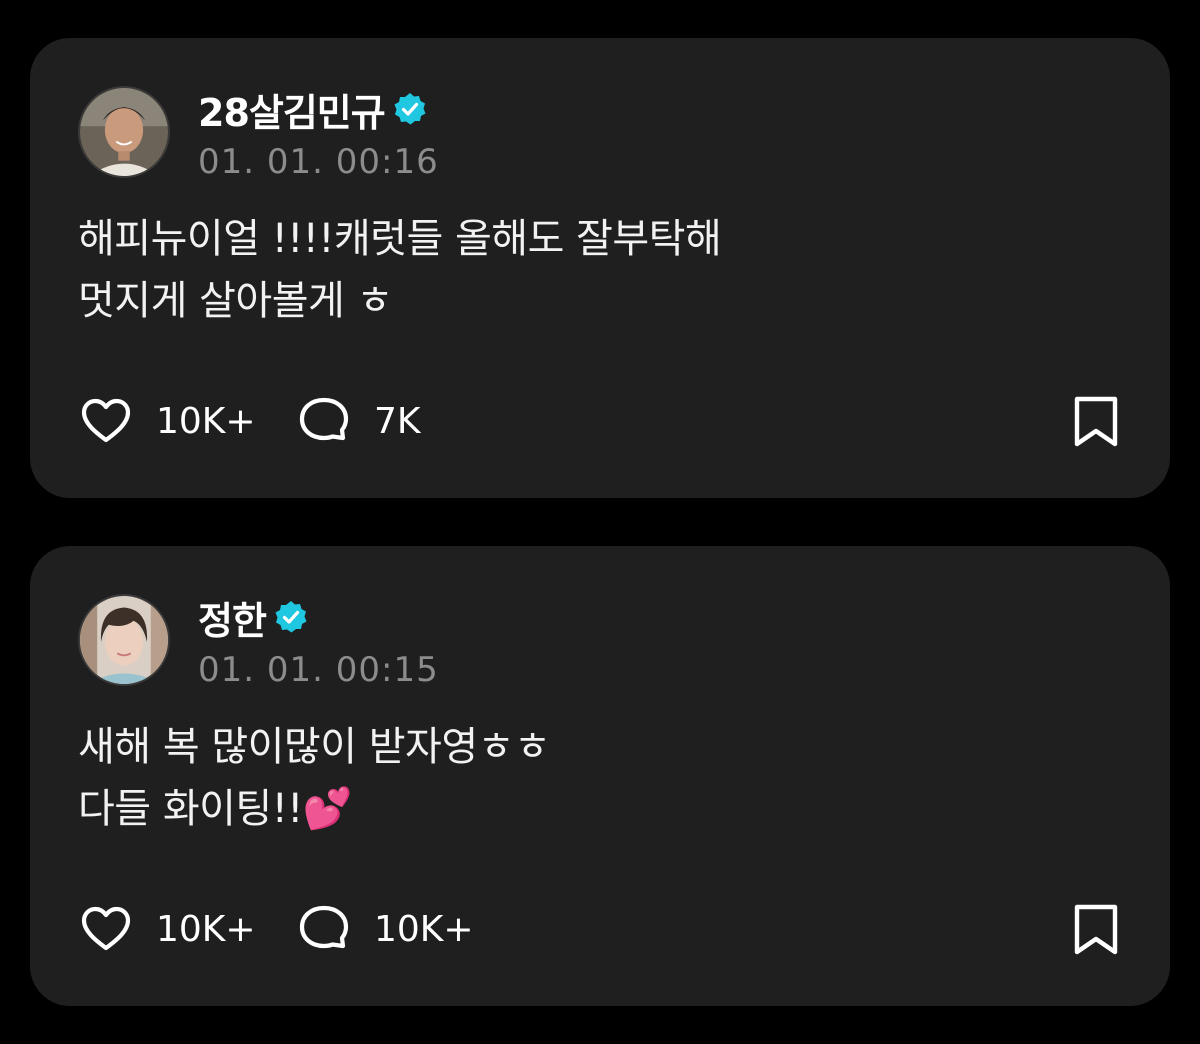 This screenshot has height=1044, width=1200. Describe the element at coordinates (292, 109) in the screenshot. I see `username: 28살김민규` at that location.